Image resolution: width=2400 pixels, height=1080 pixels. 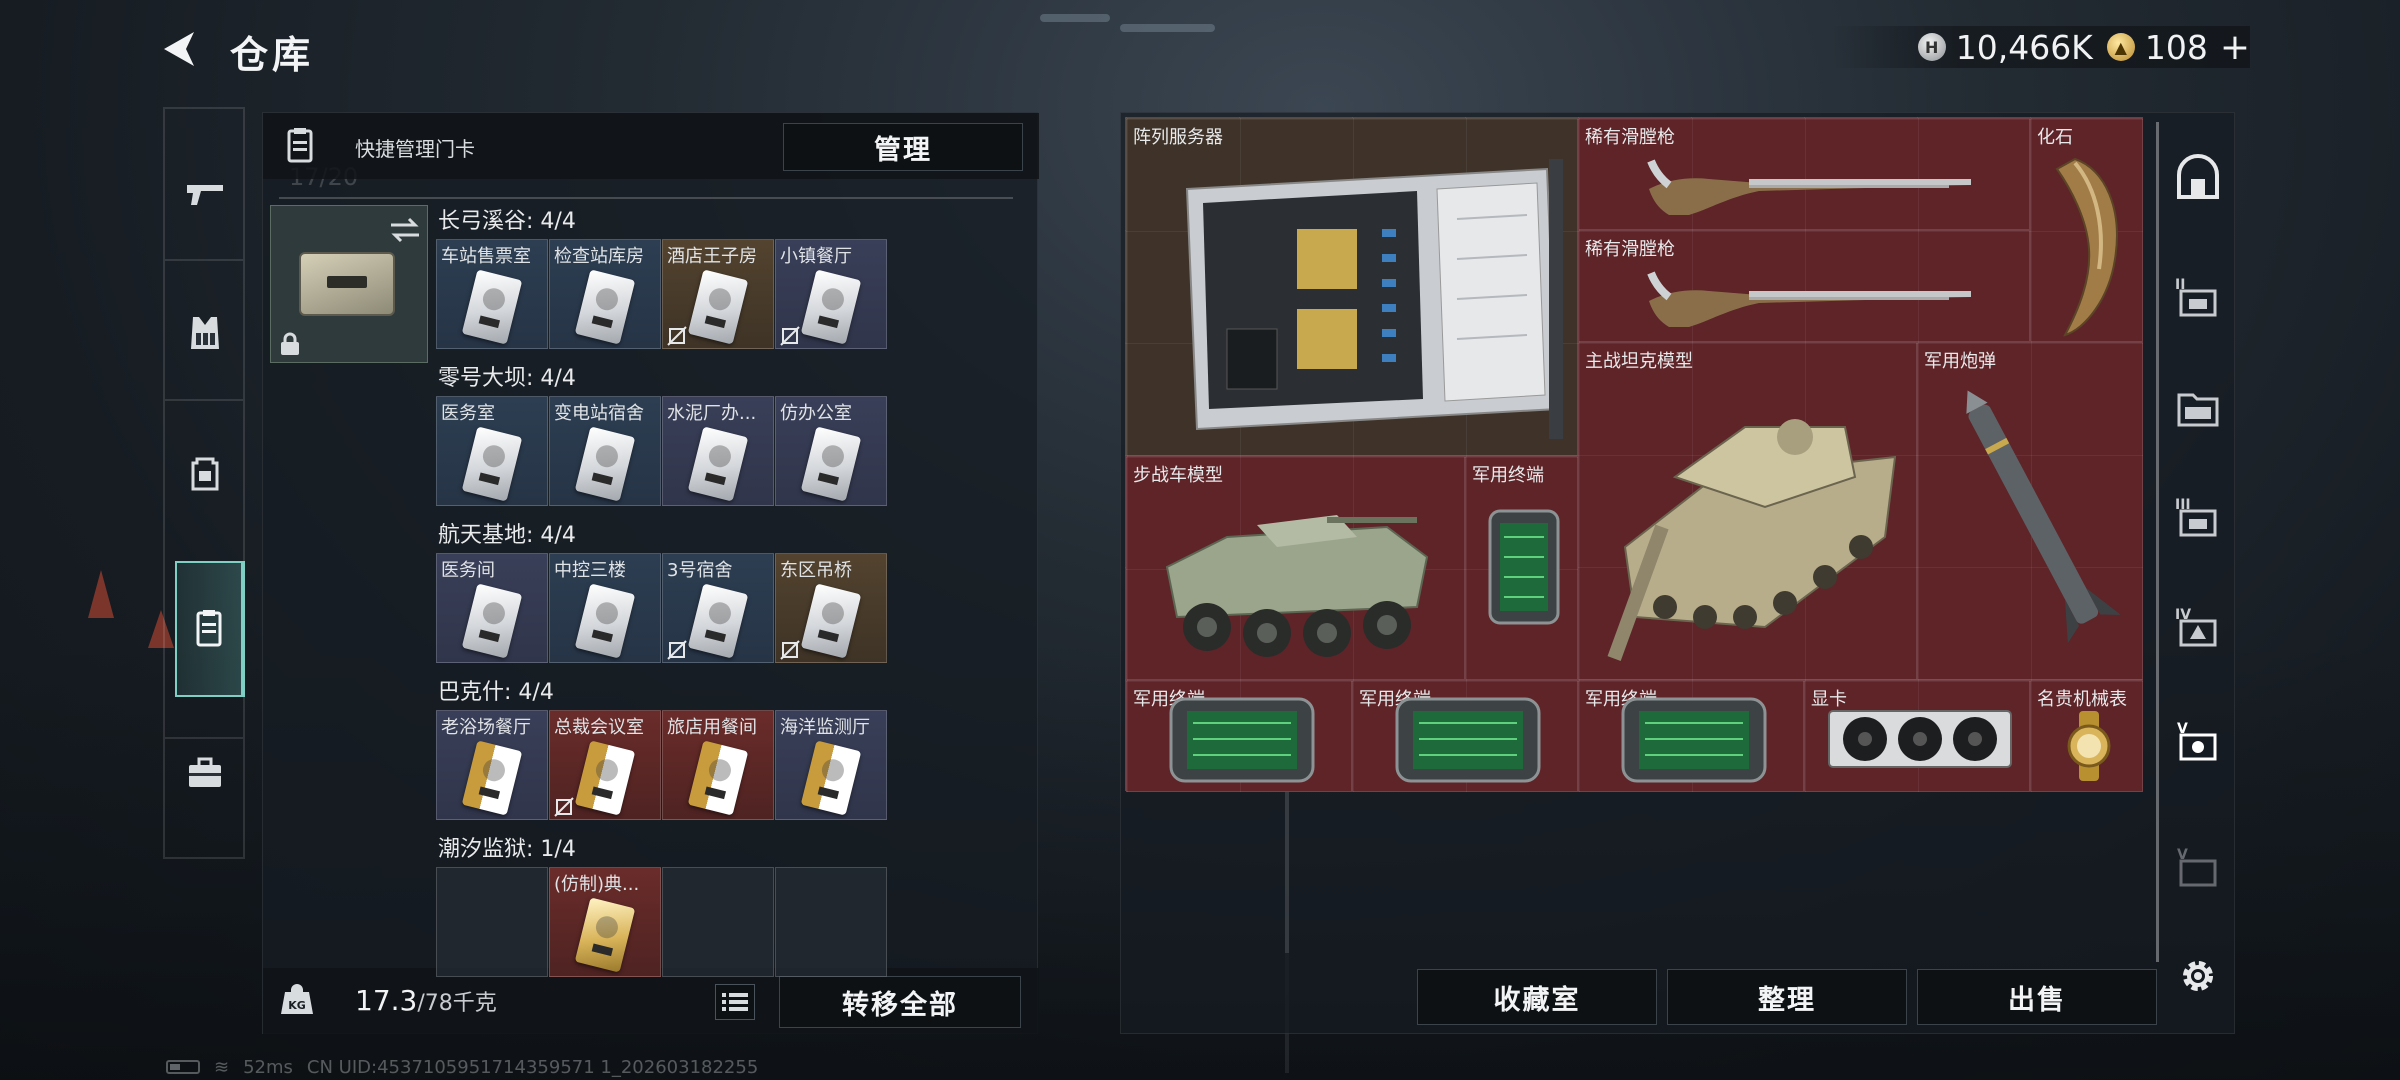 I want to click on add-currency-button: +, so click(x=2235, y=47).